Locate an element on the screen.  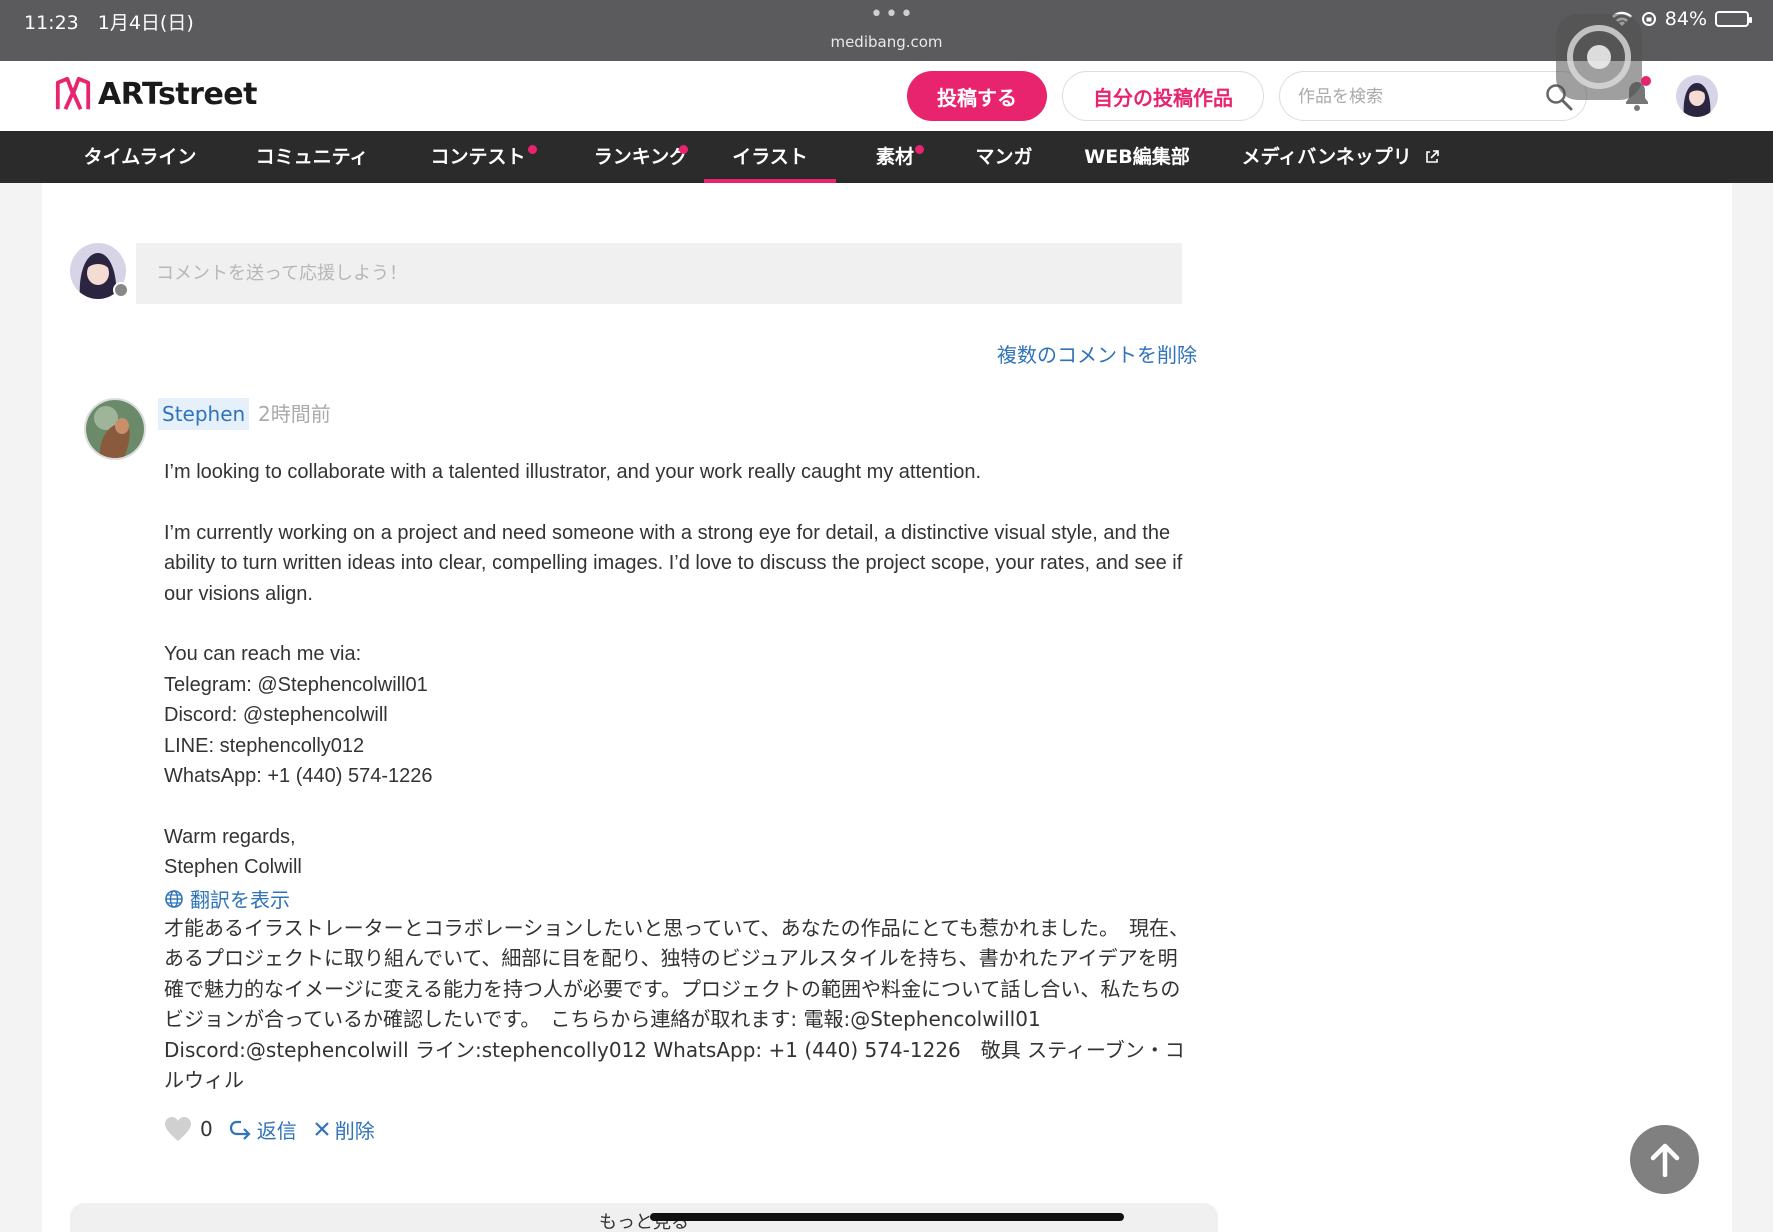
search-input is located at coordinates (1413, 97).